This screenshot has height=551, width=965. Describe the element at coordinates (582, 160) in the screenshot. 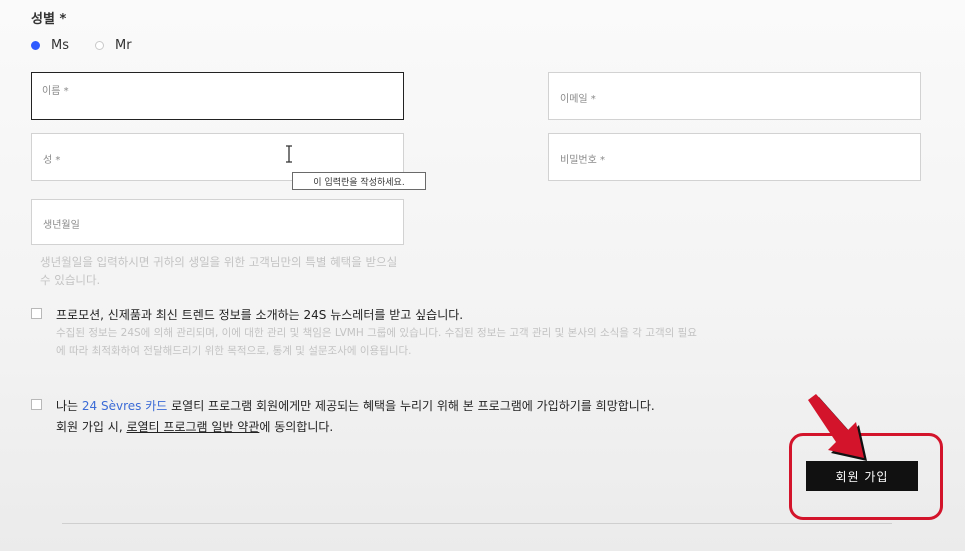

I see `password-label: 비밀번호 *` at that location.